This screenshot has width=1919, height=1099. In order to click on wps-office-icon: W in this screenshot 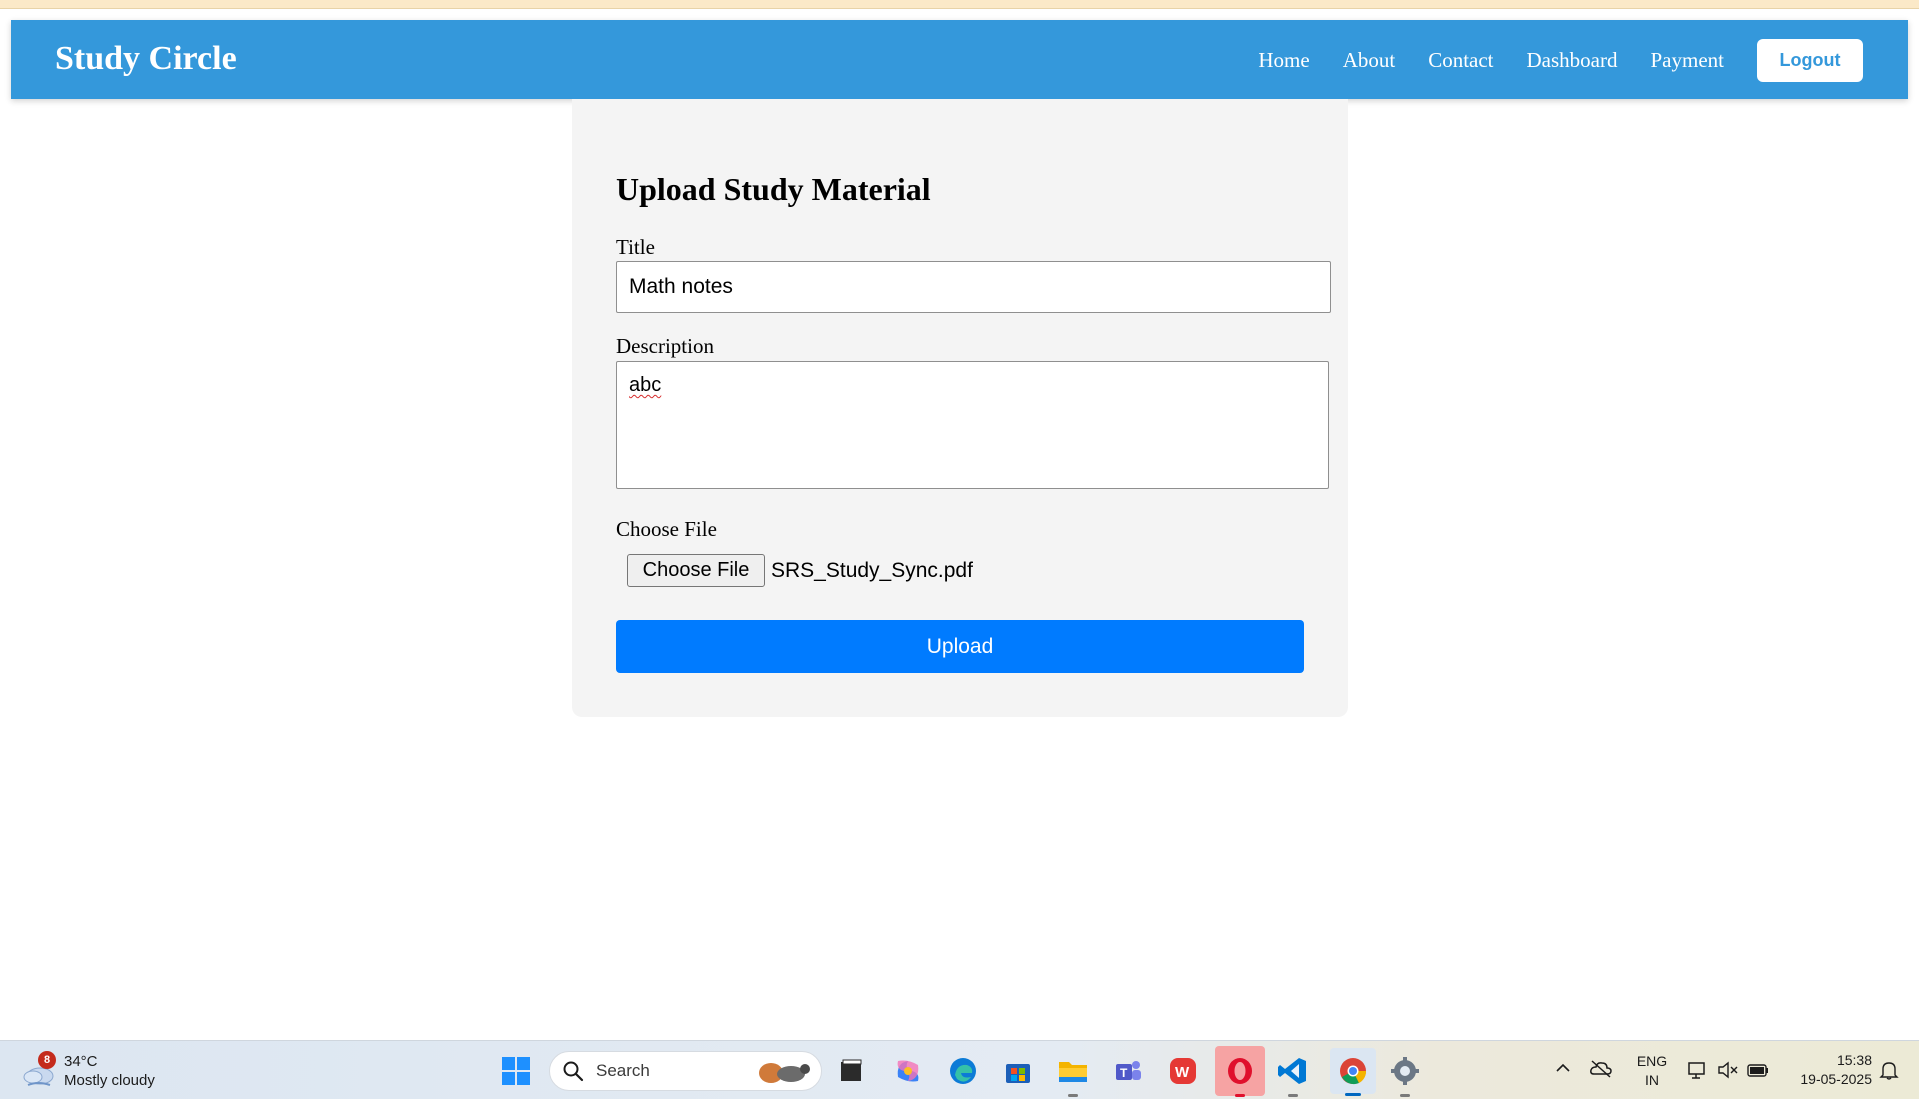, I will do `click(1183, 1071)`.